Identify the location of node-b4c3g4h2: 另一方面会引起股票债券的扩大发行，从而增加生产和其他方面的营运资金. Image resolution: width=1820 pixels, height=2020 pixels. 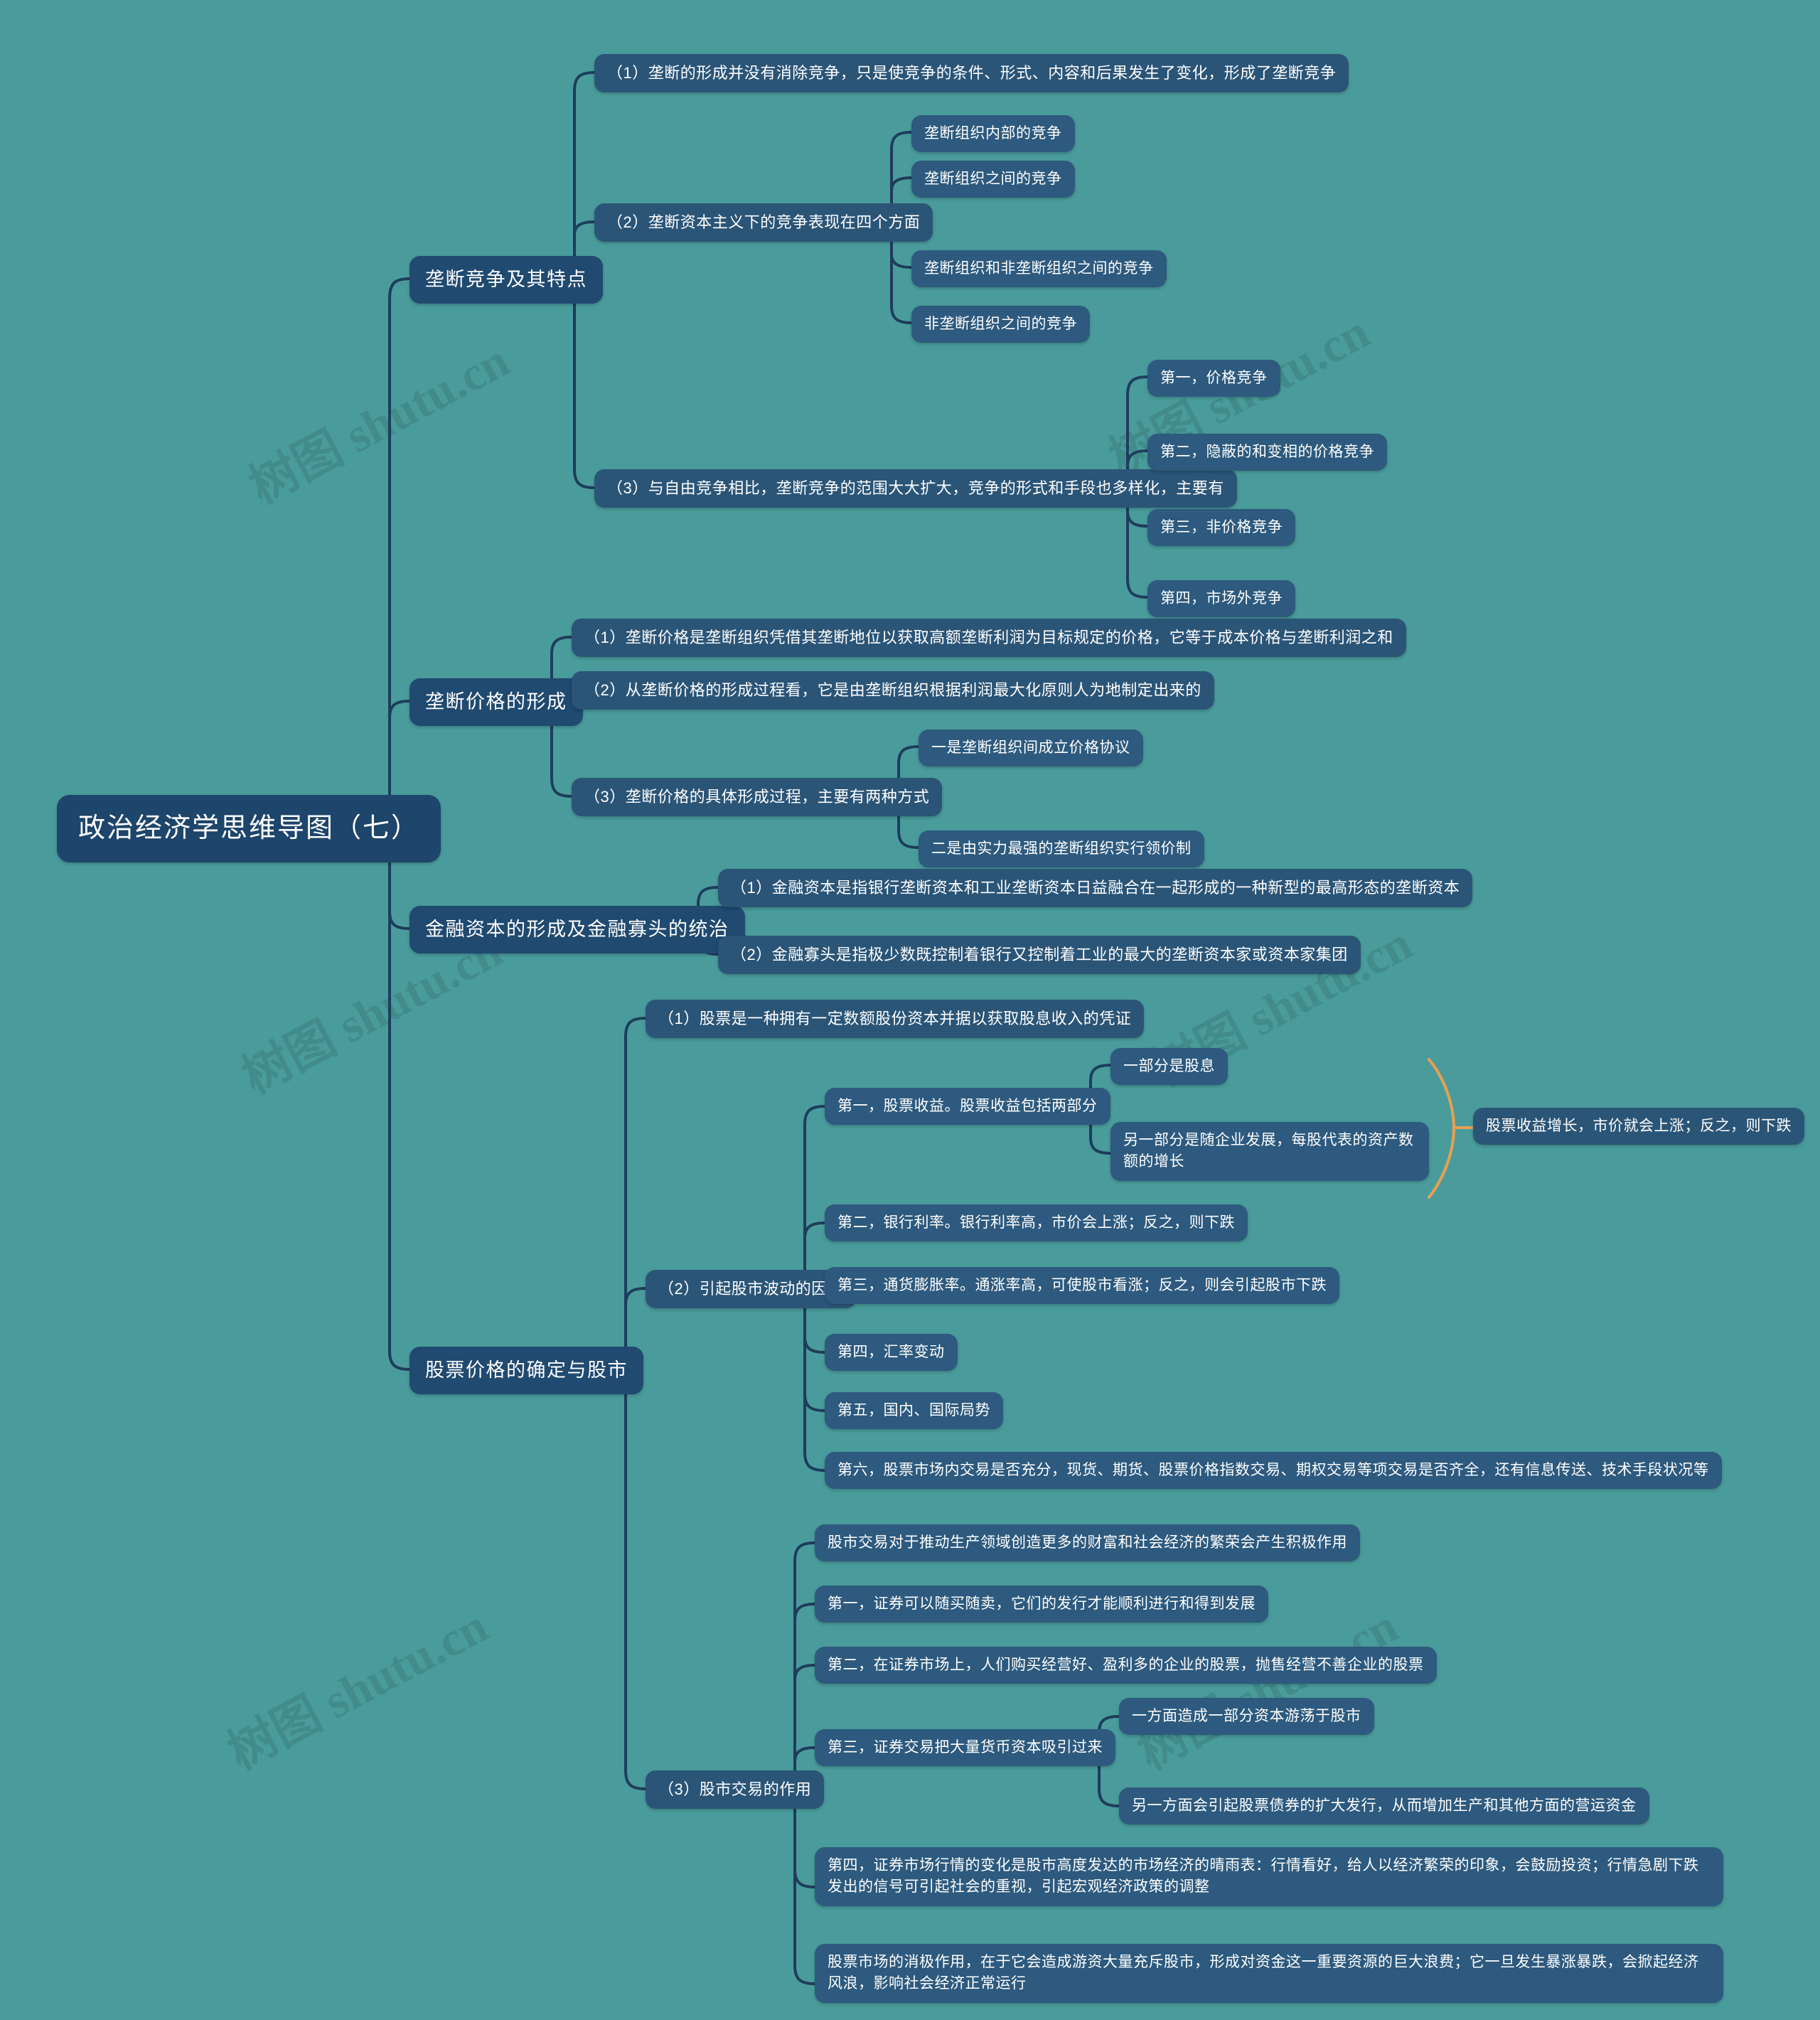
(1384, 1806).